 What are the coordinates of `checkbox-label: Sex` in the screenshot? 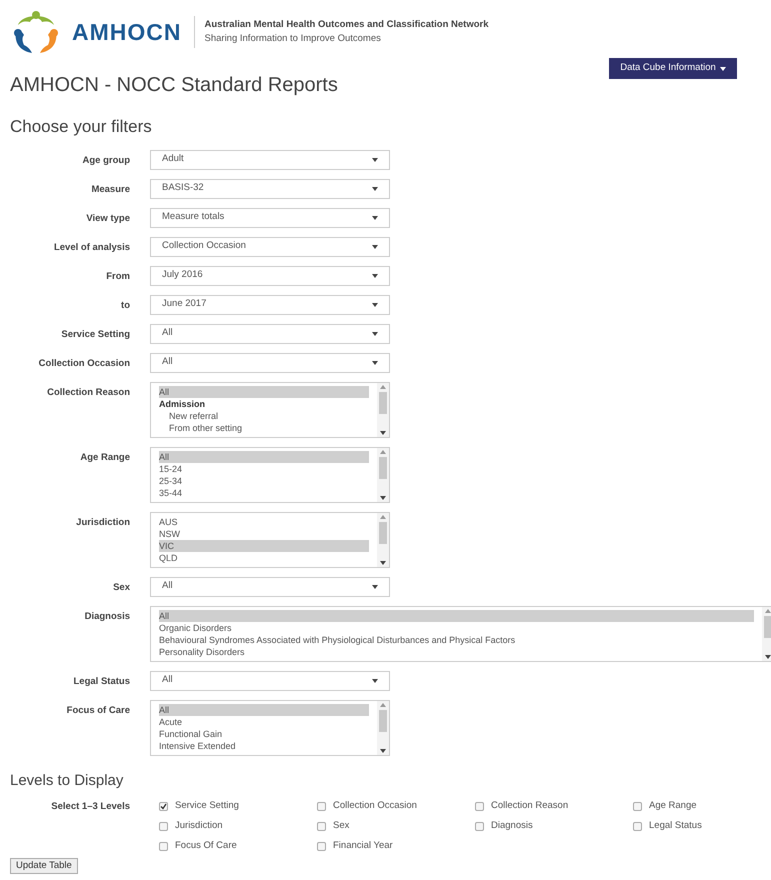 It's located at (341, 825).